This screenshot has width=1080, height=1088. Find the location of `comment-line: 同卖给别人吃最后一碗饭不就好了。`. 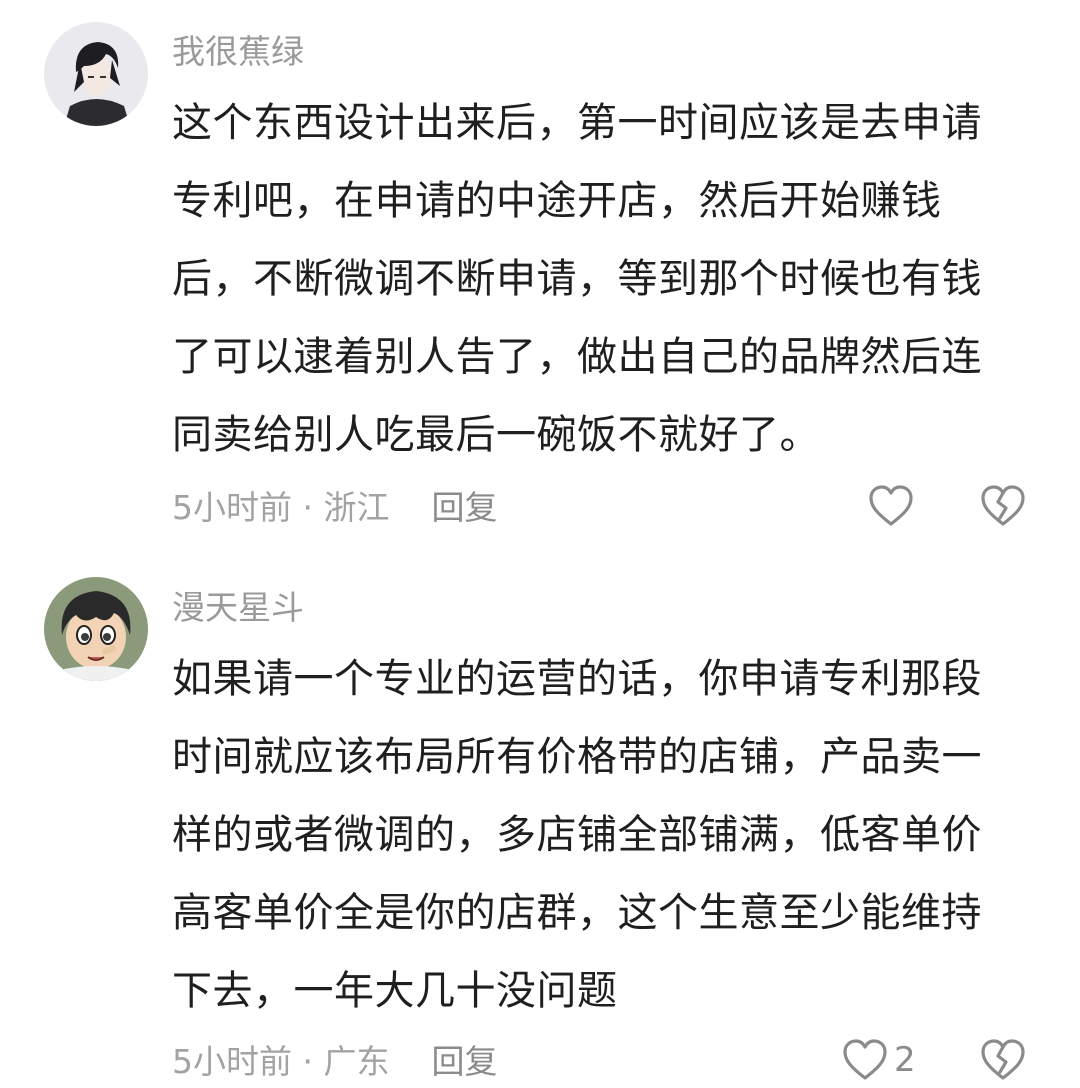

comment-line: 同卖给别人吃最后一碗饭不就好了。 is located at coordinates (496, 435).